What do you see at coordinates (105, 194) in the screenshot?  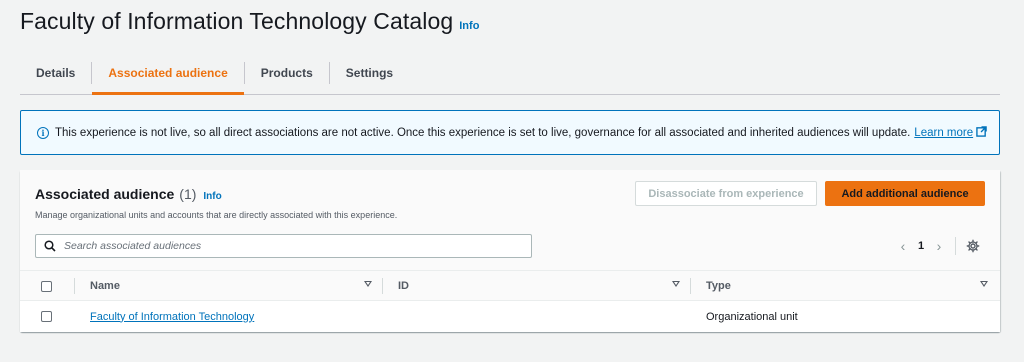 I see `panel-title-text: Associated audience` at bounding box center [105, 194].